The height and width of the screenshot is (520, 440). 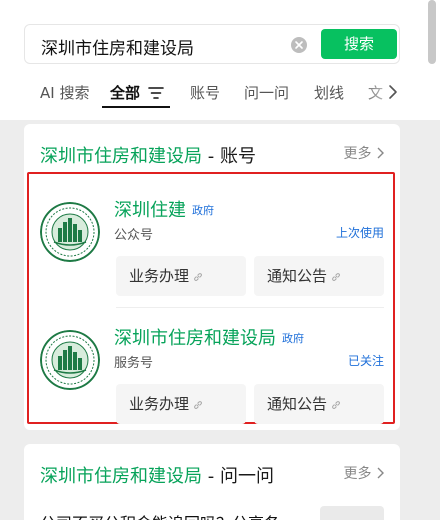 I want to click on tabs-fade, so click(x=399, y=92).